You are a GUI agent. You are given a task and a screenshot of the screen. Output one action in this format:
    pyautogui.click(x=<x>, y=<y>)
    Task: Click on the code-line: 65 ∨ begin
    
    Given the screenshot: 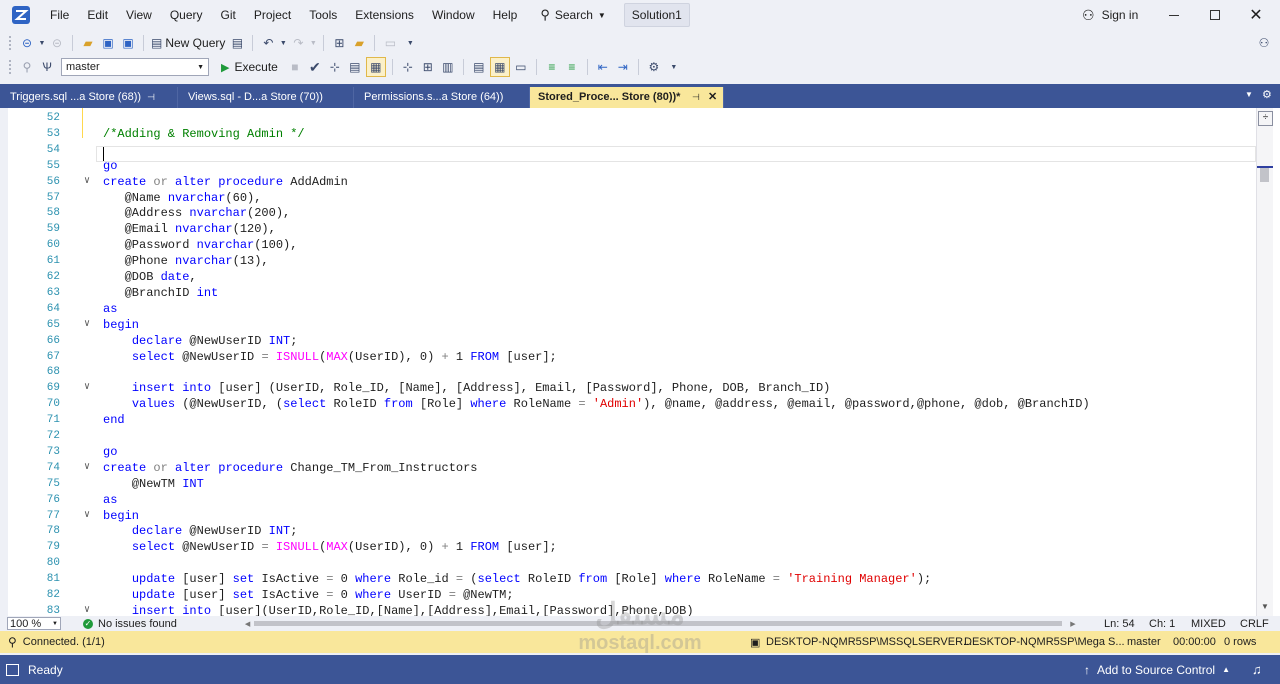 What is the action you would take?
    pyautogui.click(x=628, y=325)
    